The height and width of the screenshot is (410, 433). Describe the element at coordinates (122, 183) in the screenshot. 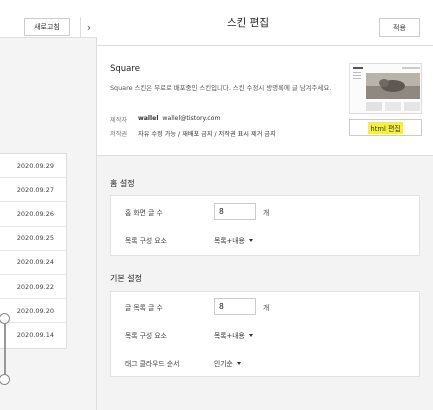

I see `home-settings-title: 홈 설정` at that location.